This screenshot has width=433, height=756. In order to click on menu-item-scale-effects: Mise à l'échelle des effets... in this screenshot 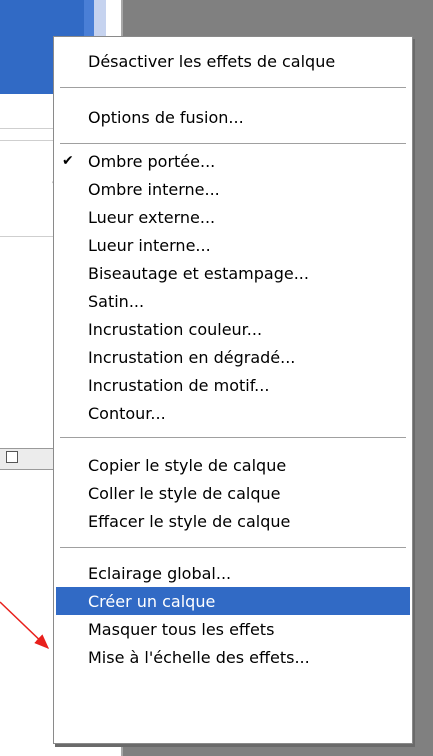, I will do `click(233, 657)`.